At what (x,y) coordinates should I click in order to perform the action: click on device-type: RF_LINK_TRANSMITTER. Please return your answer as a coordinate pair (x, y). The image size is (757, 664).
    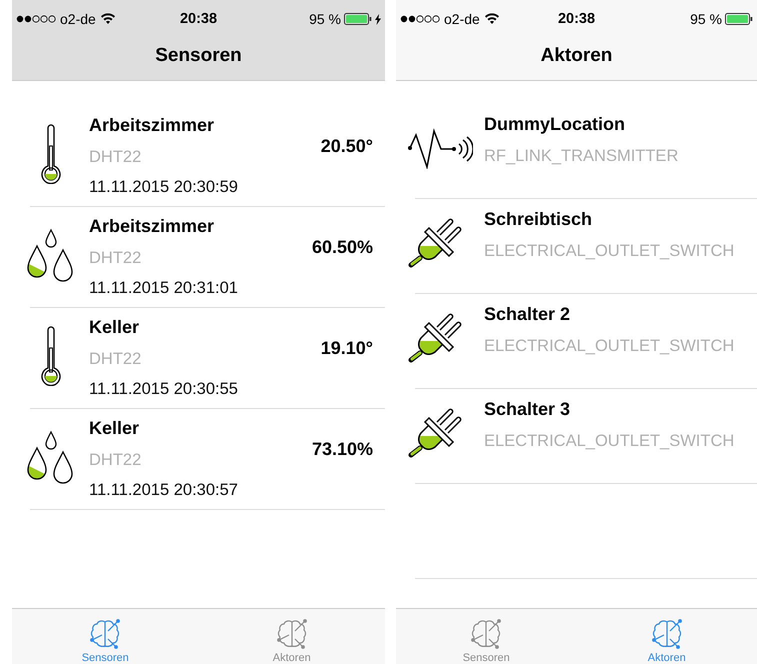
    Looking at the image, I should click on (582, 156).